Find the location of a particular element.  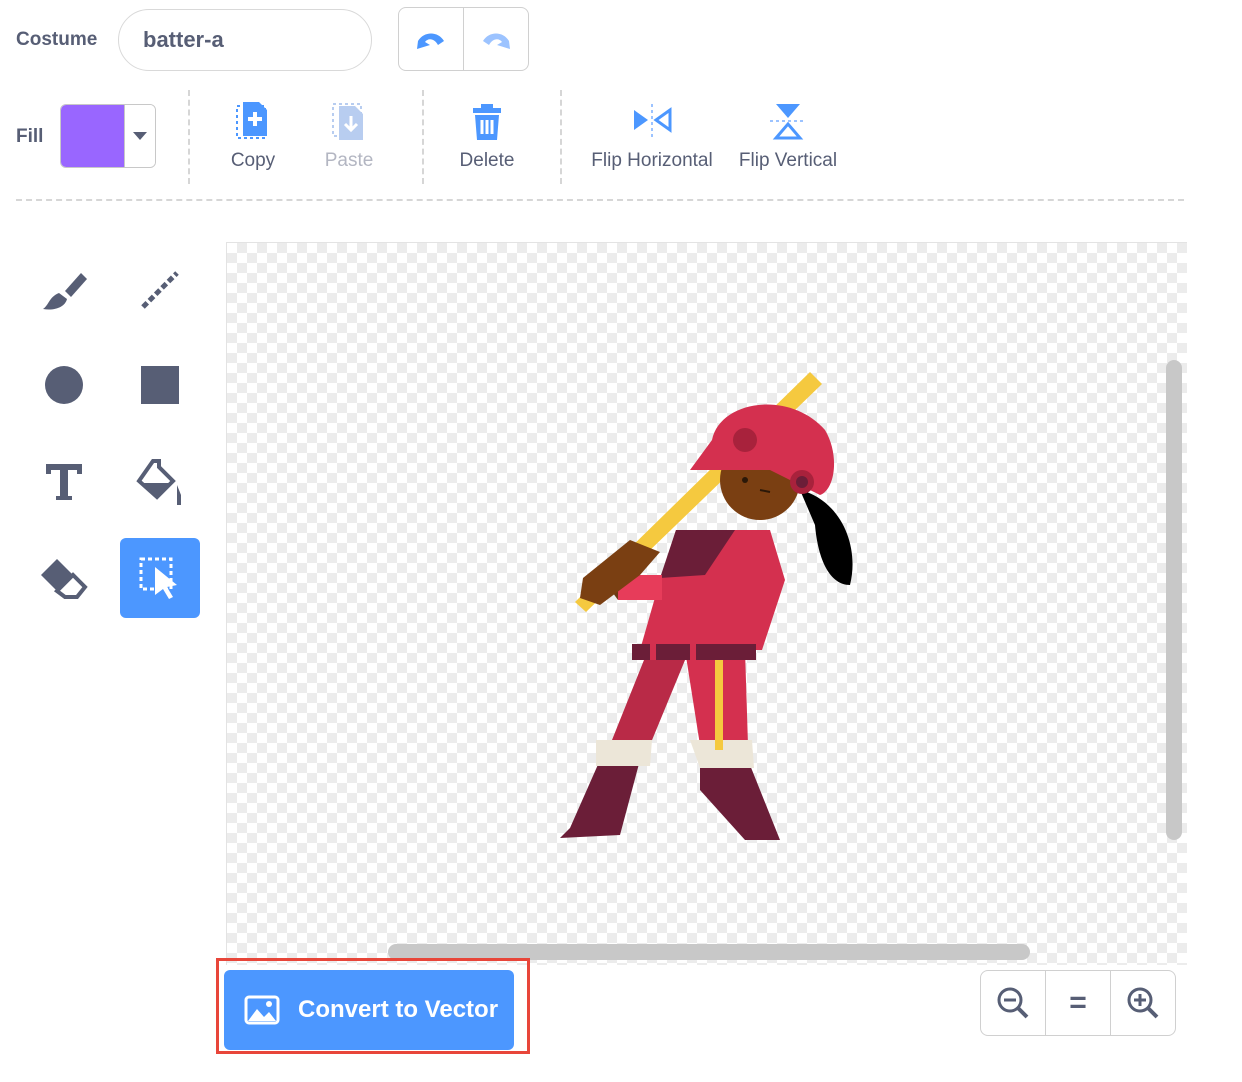

redo-icon is located at coordinates (496, 41).